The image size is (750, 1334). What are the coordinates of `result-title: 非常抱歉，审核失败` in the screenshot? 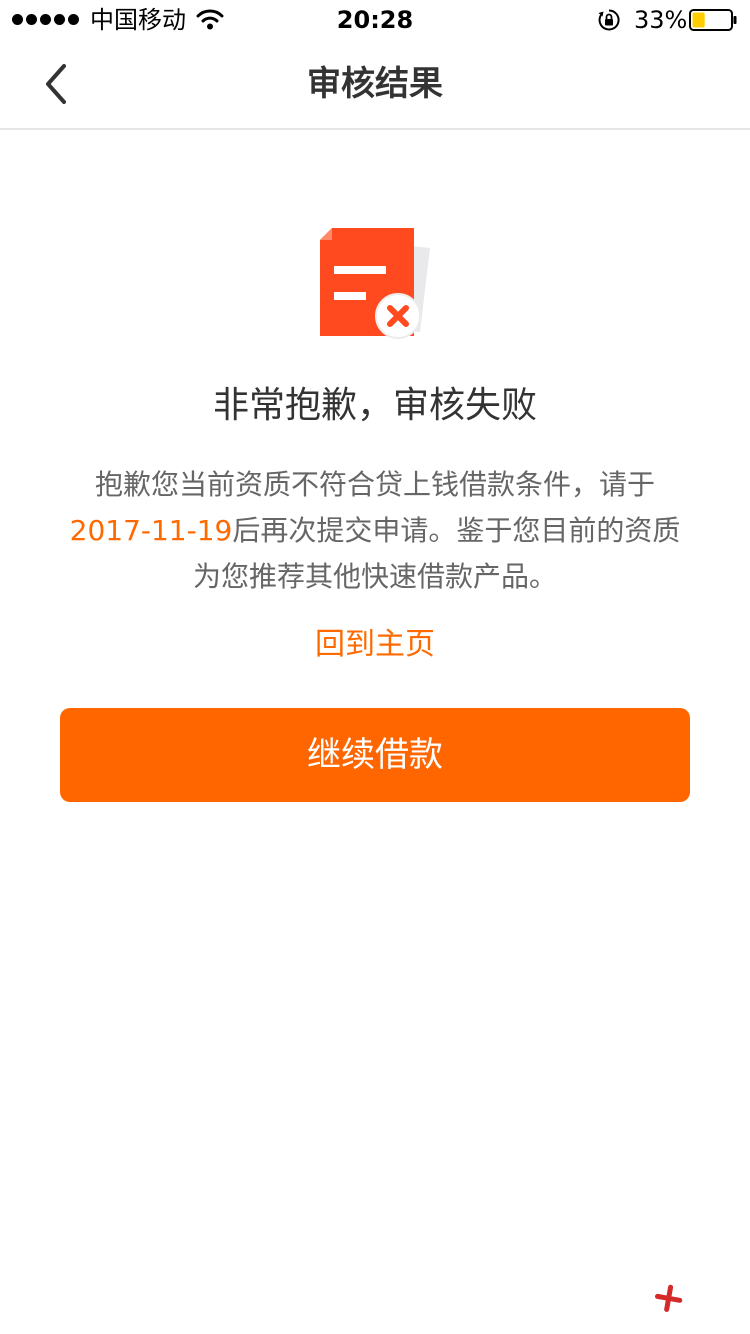 It's located at (374, 405).